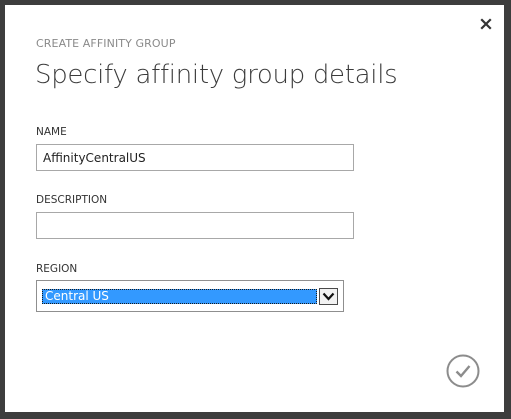 This screenshot has height=419, width=511. I want to click on region-label: REGION, so click(57, 269).